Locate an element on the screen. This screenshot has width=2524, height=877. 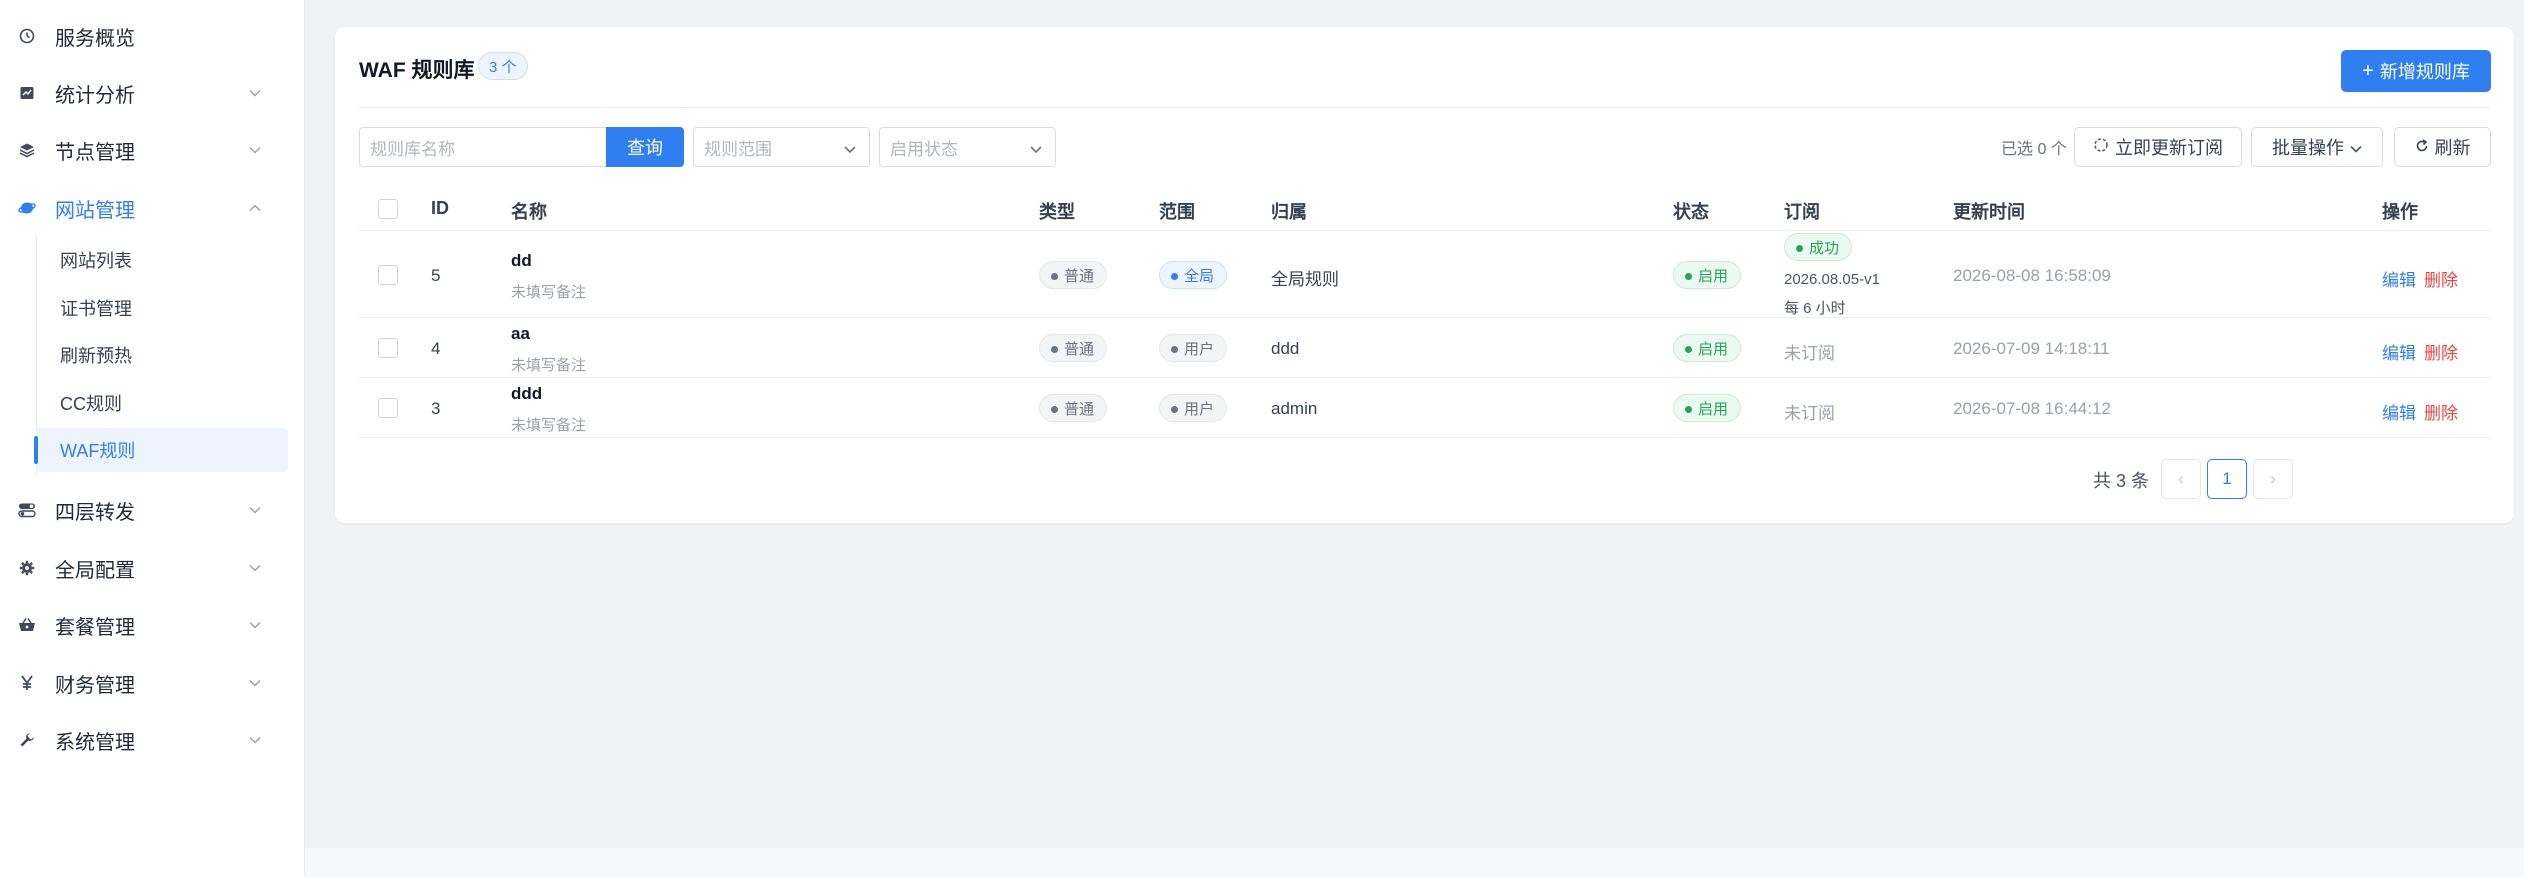
row-updated-time: 2026-08-08 16:58:09 is located at coordinates (2032, 275).